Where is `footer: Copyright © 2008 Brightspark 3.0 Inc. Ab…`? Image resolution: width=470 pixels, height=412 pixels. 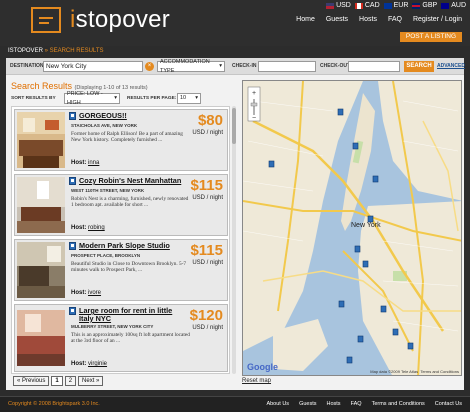
footer: Copyright © 2008 Brightspark 3.0 Inc. Ab… is located at coordinates (235, 404).